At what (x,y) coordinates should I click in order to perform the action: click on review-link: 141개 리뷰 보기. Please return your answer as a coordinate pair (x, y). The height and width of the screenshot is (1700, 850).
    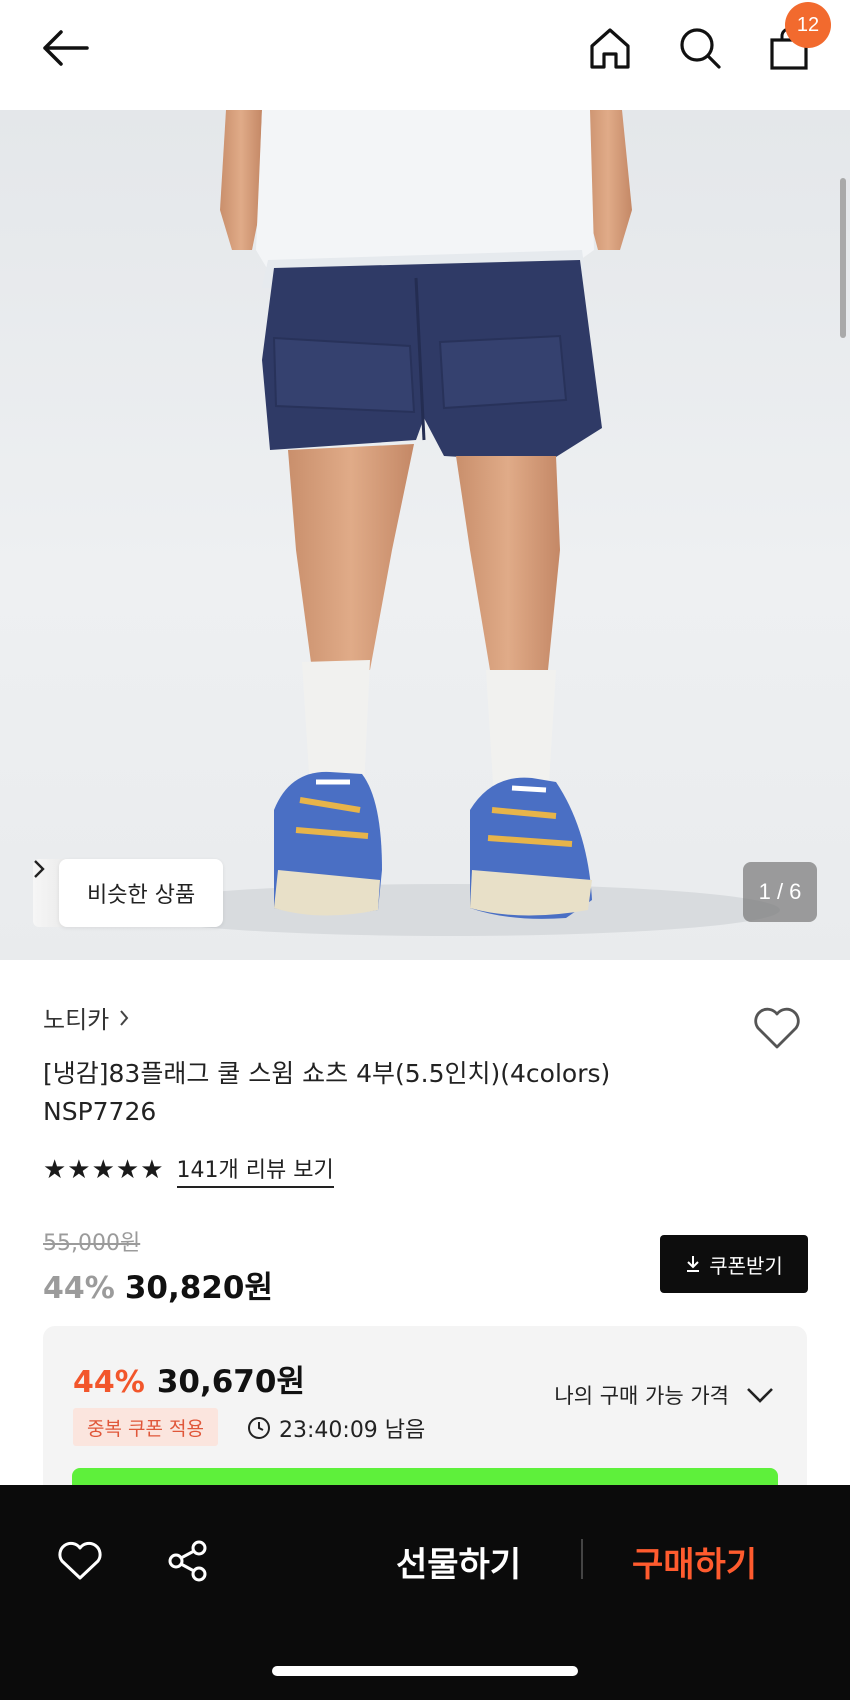
    Looking at the image, I should click on (255, 1170).